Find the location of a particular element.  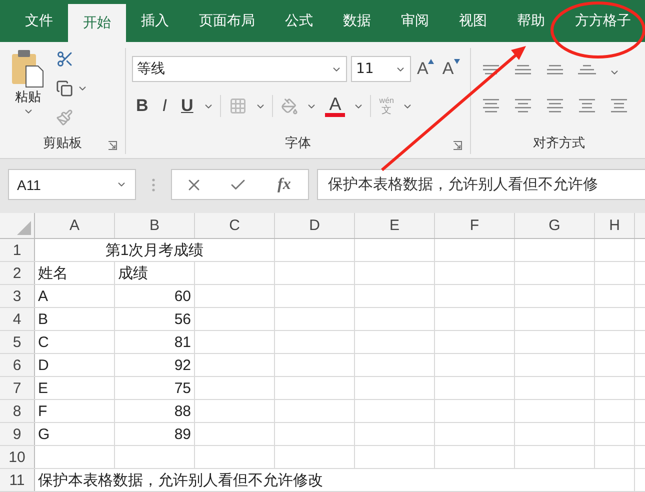

column-header: B is located at coordinates (155, 225).